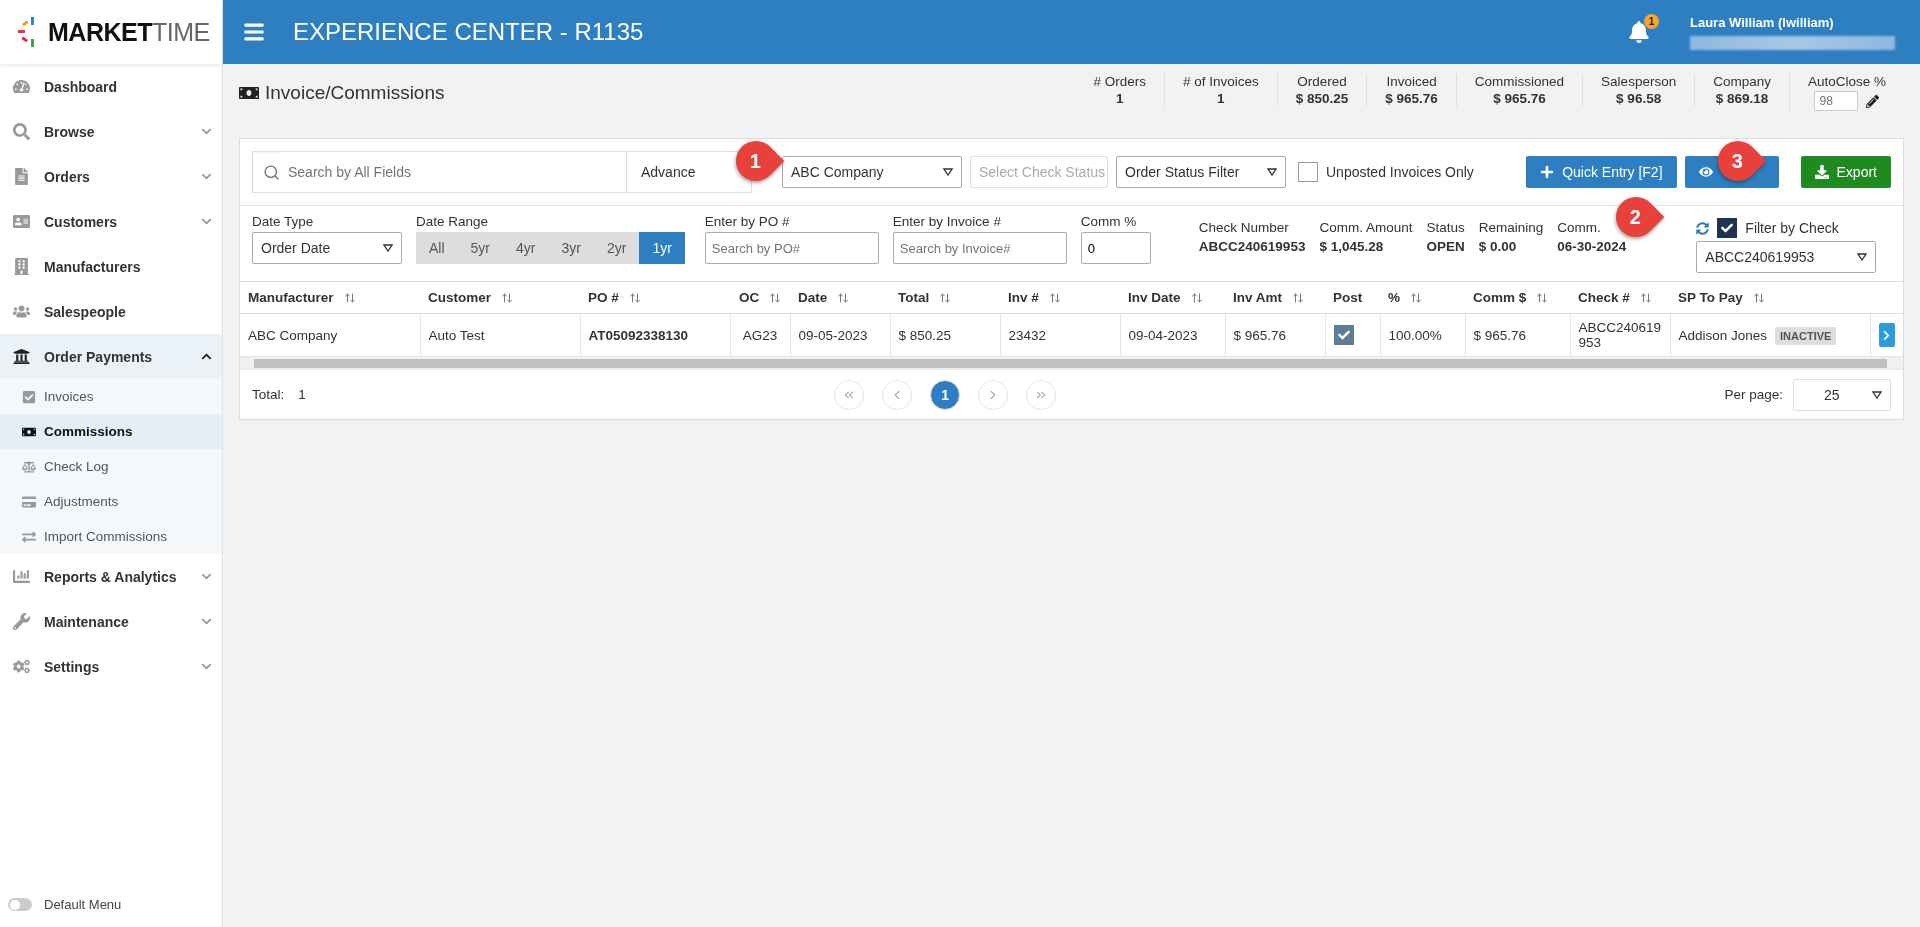  What do you see at coordinates (1519, 81) in the screenshot?
I see `stat-label: Commissioned` at bounding box center [1519, 81].